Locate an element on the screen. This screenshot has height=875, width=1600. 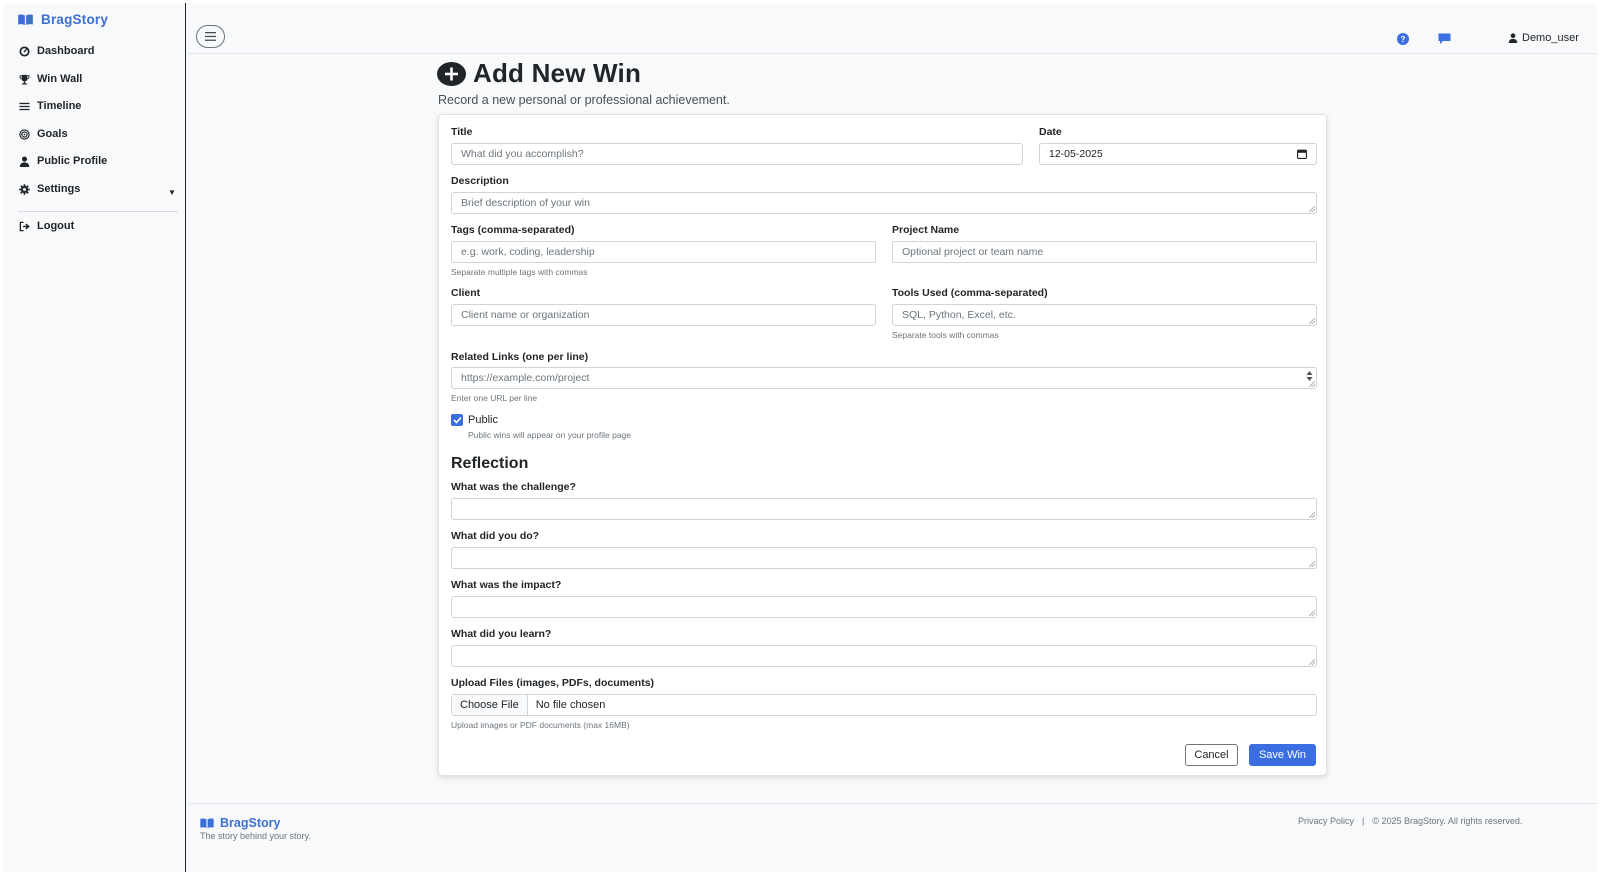
calendar-icon is located at coordinates (1302, 154).